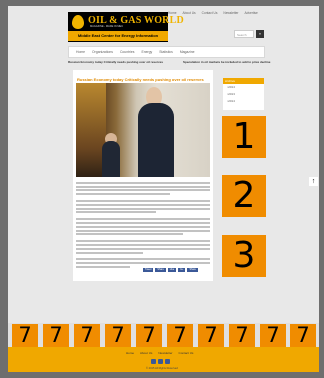 Image resolution: width=324 pixels, height=378 pixels. I want to click on top-link-contact: Contact Us, so click(210, 13).